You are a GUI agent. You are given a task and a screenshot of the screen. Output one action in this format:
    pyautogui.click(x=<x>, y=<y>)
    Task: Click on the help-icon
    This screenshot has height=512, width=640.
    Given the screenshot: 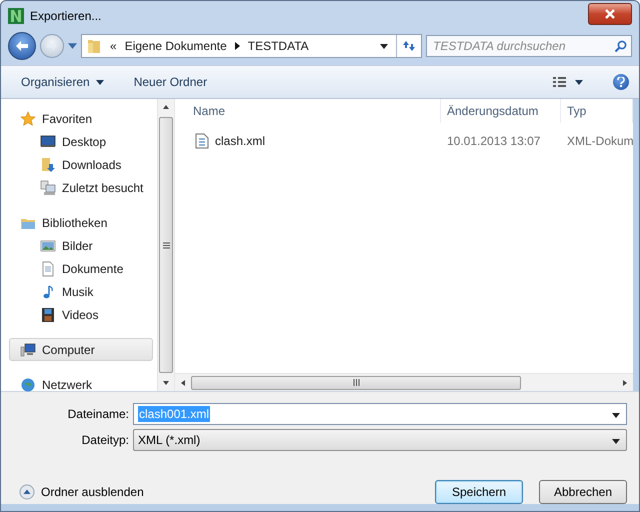 What is the action you would take?
    pyautogui.click(x=621, y=82)
    